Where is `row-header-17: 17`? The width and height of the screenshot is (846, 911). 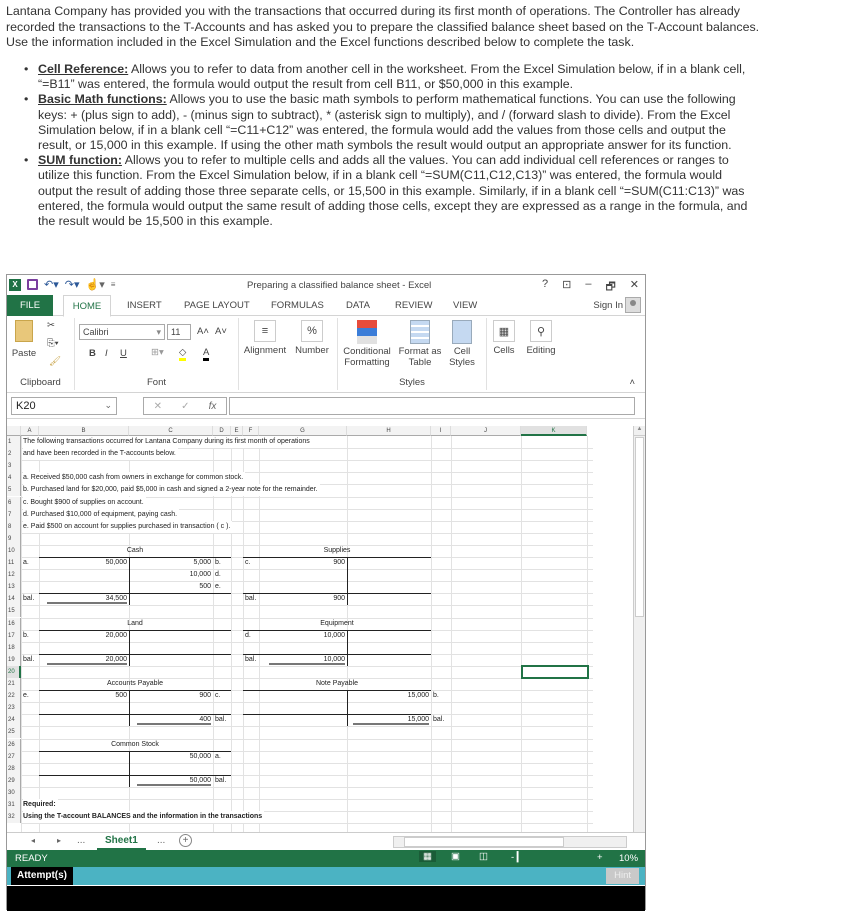
row-header-17: 17 is located at coordinates (14, 635).